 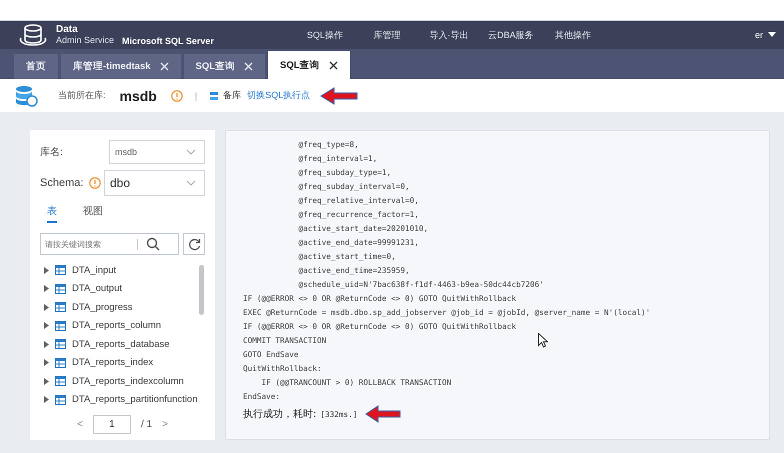 What do you see at coordinates (128, 381) in the screenshot?
I see `table-name: DTA_reports_indexcolumn` at bounding box center [128, 381].